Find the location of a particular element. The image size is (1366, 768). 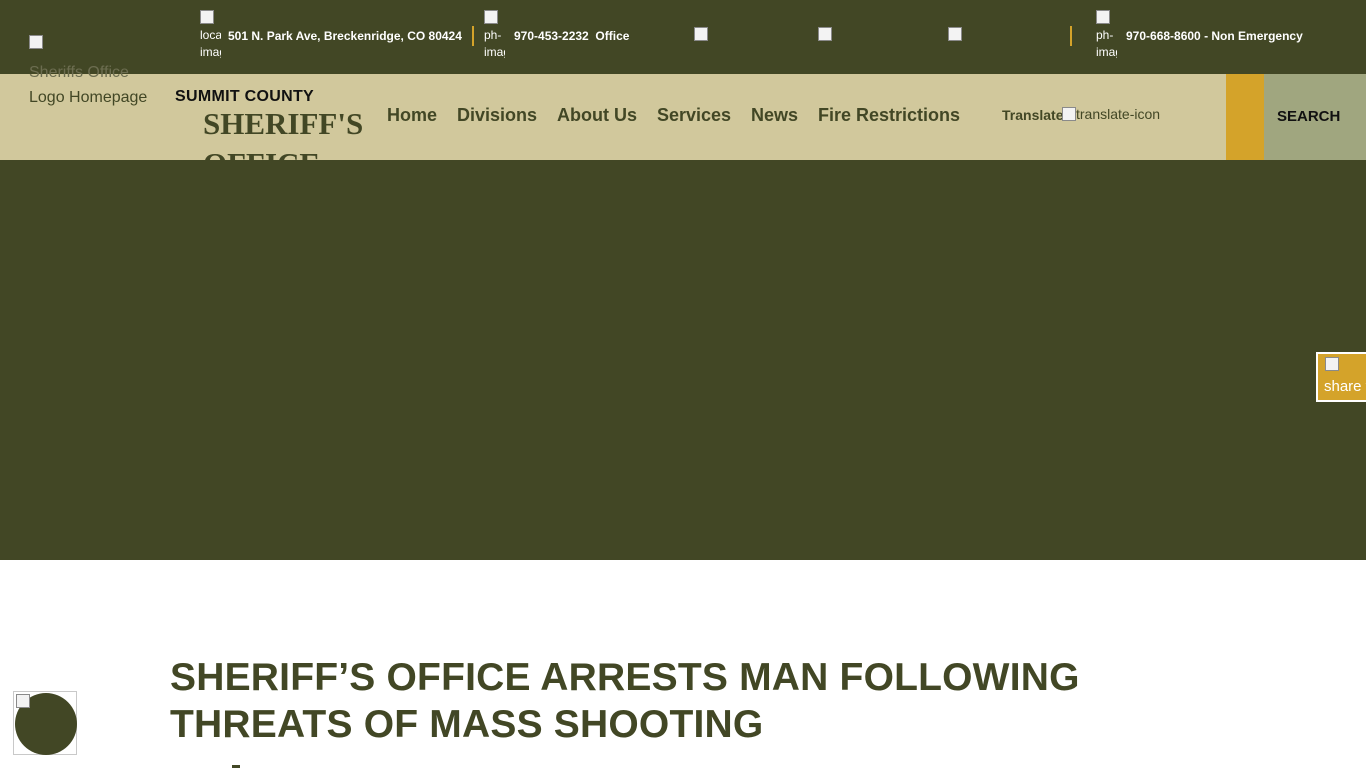

translate-icon-alt: translate-icon is located at coordinates (1118, 114).